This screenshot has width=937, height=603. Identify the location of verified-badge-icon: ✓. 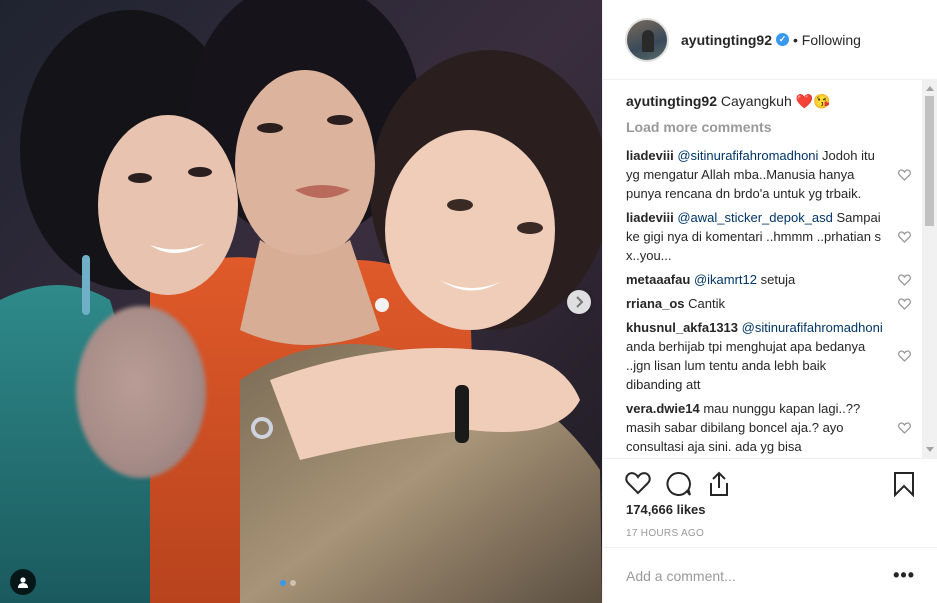
(783, 39).